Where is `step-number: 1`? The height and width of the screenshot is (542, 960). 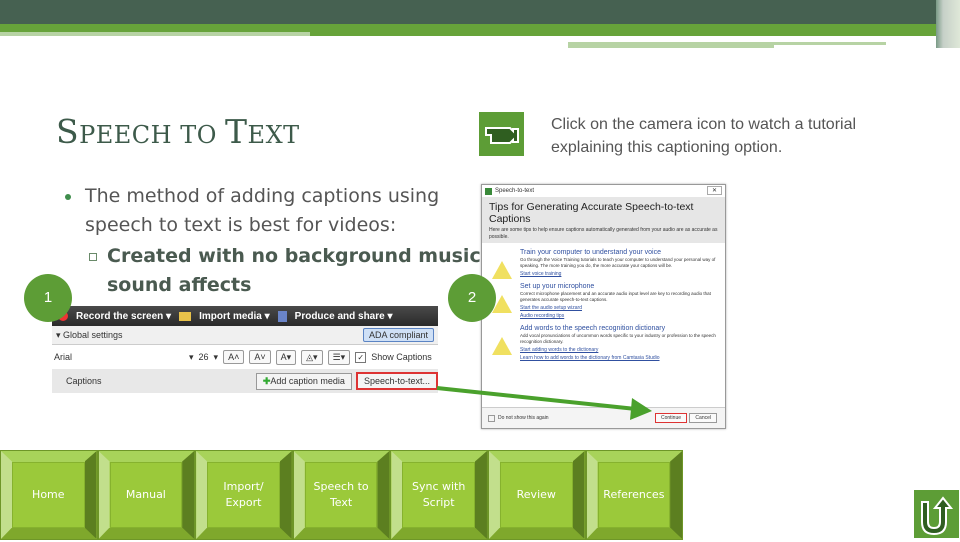 step-number: 1 is located at coordinates (48, 297).